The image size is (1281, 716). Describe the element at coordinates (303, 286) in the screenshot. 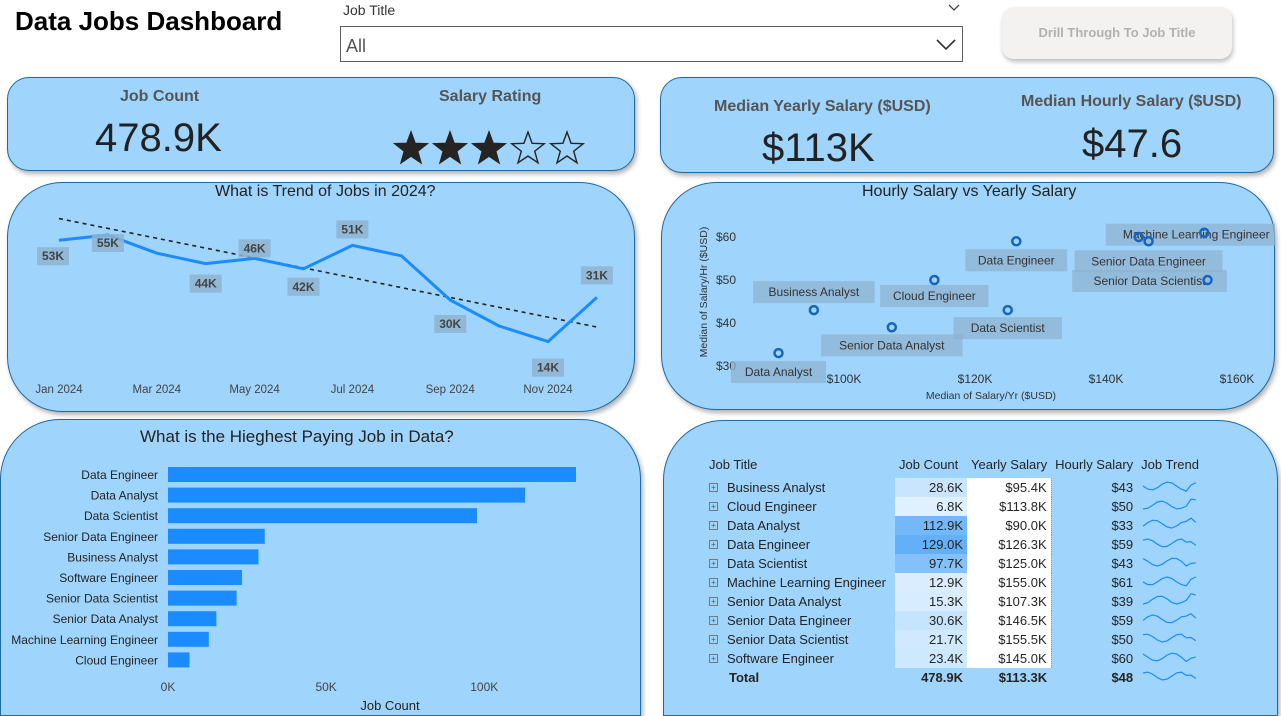

I see `data-label: 42K` at that location.